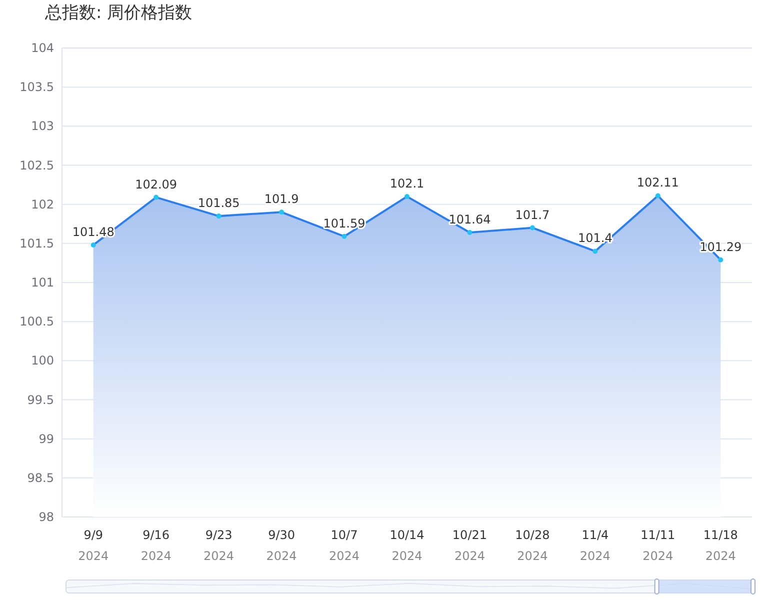  What do you see at coordinates (470, 545) in the screenshot?
I see `x-axis-label: 10/21 2024` at bounding box center [470, 545].